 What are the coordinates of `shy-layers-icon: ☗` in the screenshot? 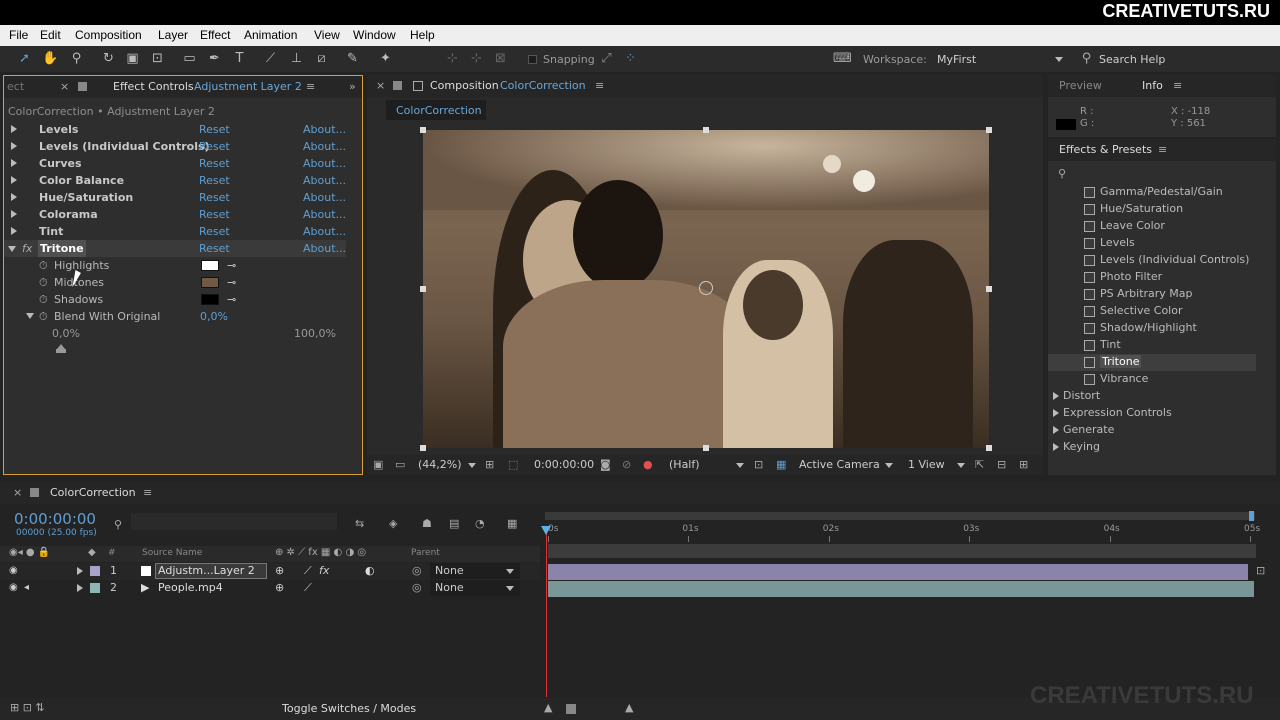 It's located at (427, 523).